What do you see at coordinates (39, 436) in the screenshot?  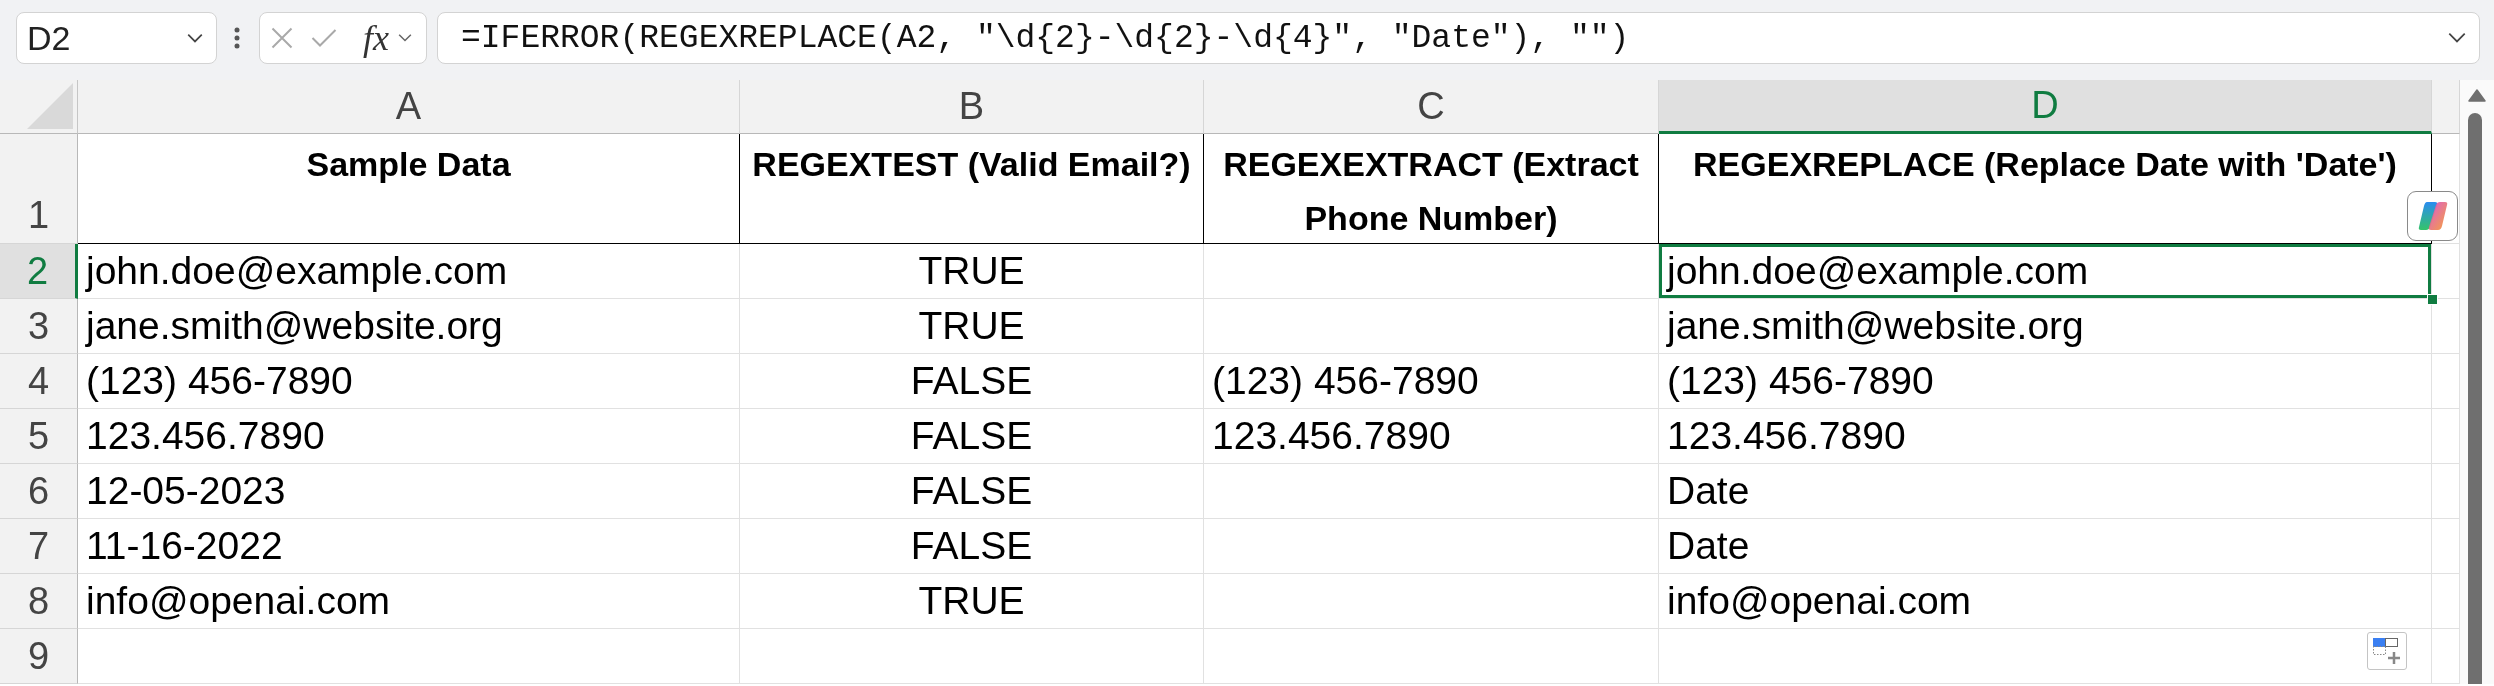 I see `row-header: 5` at bounding box center [39, 436].